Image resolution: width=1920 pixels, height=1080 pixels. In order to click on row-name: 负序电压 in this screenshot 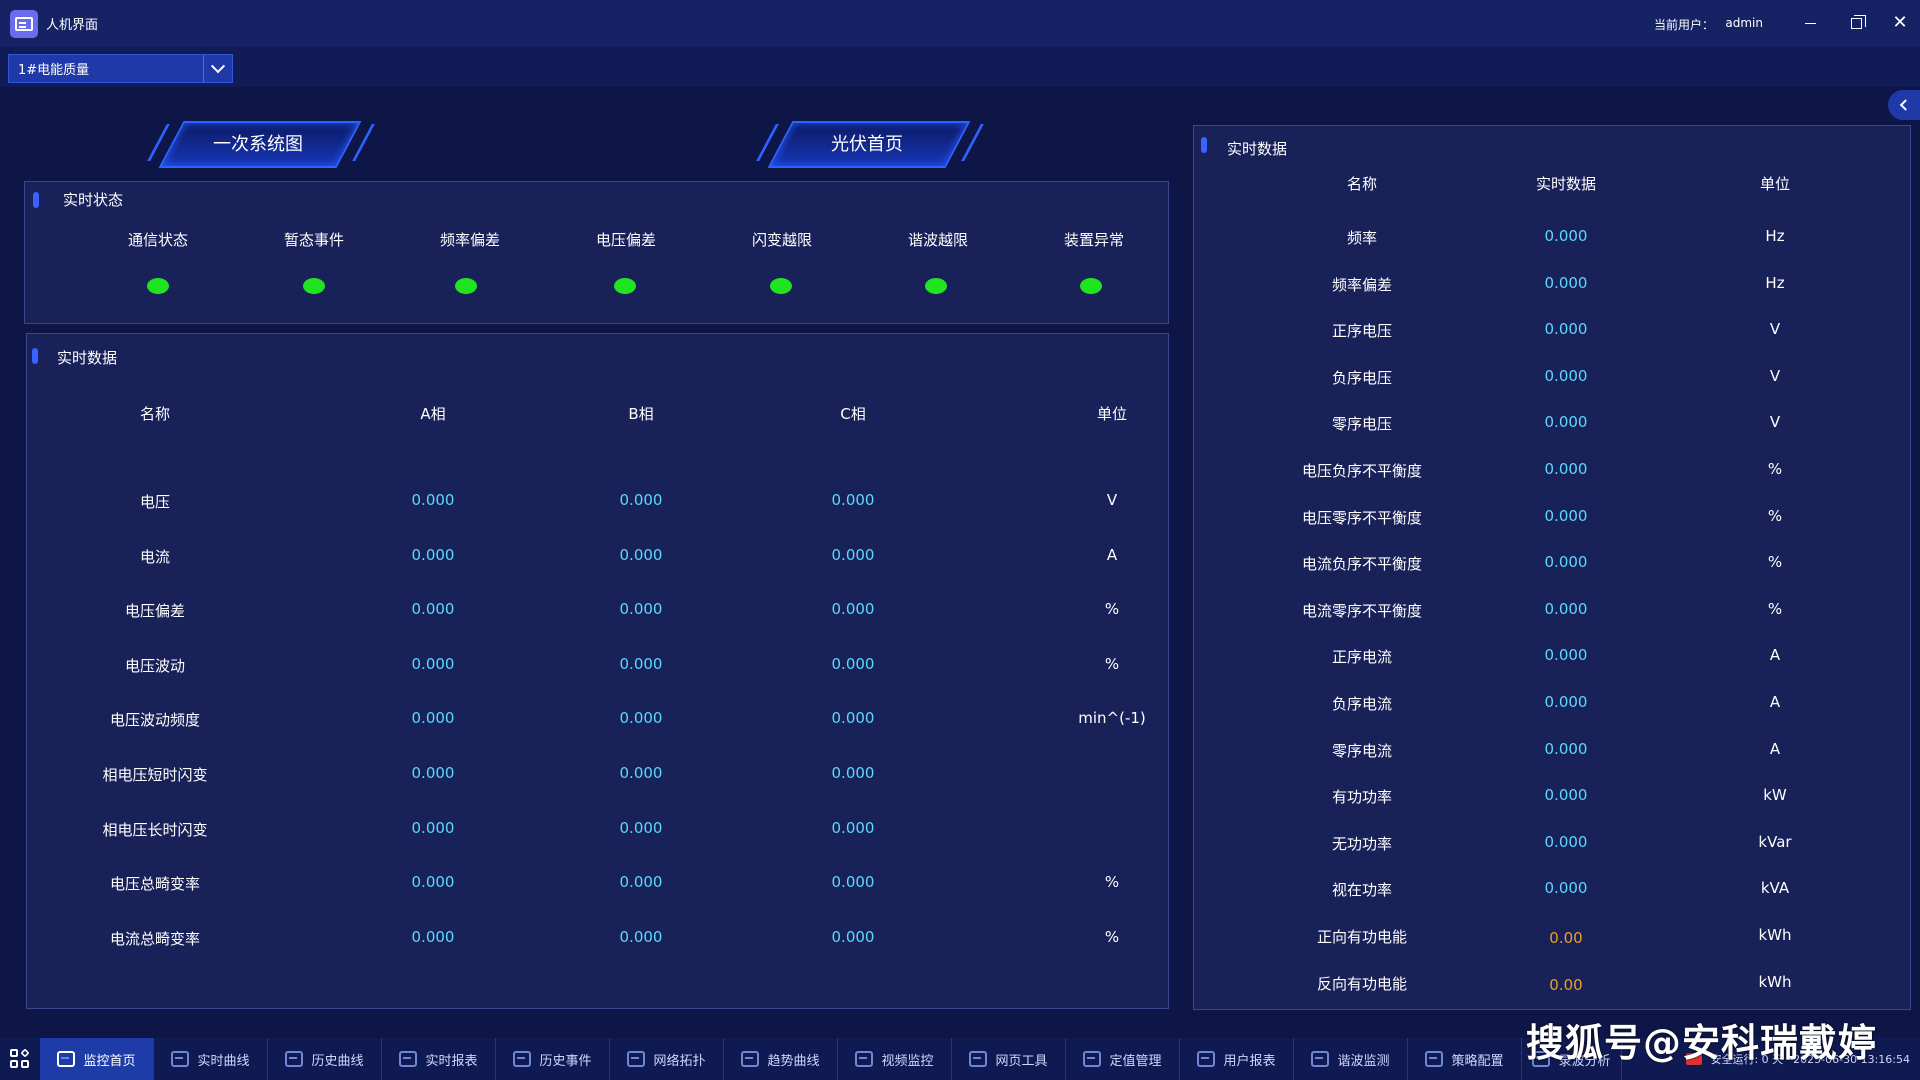, I will do `click(1361, 378)`.